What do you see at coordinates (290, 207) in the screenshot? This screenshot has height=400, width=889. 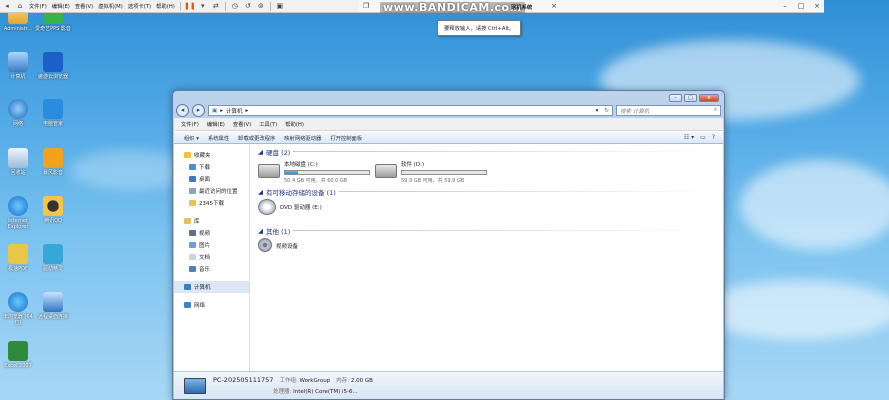 I see `drive-dvd: DVD 驱动器 (E:)` at bounding box center [290, 207].